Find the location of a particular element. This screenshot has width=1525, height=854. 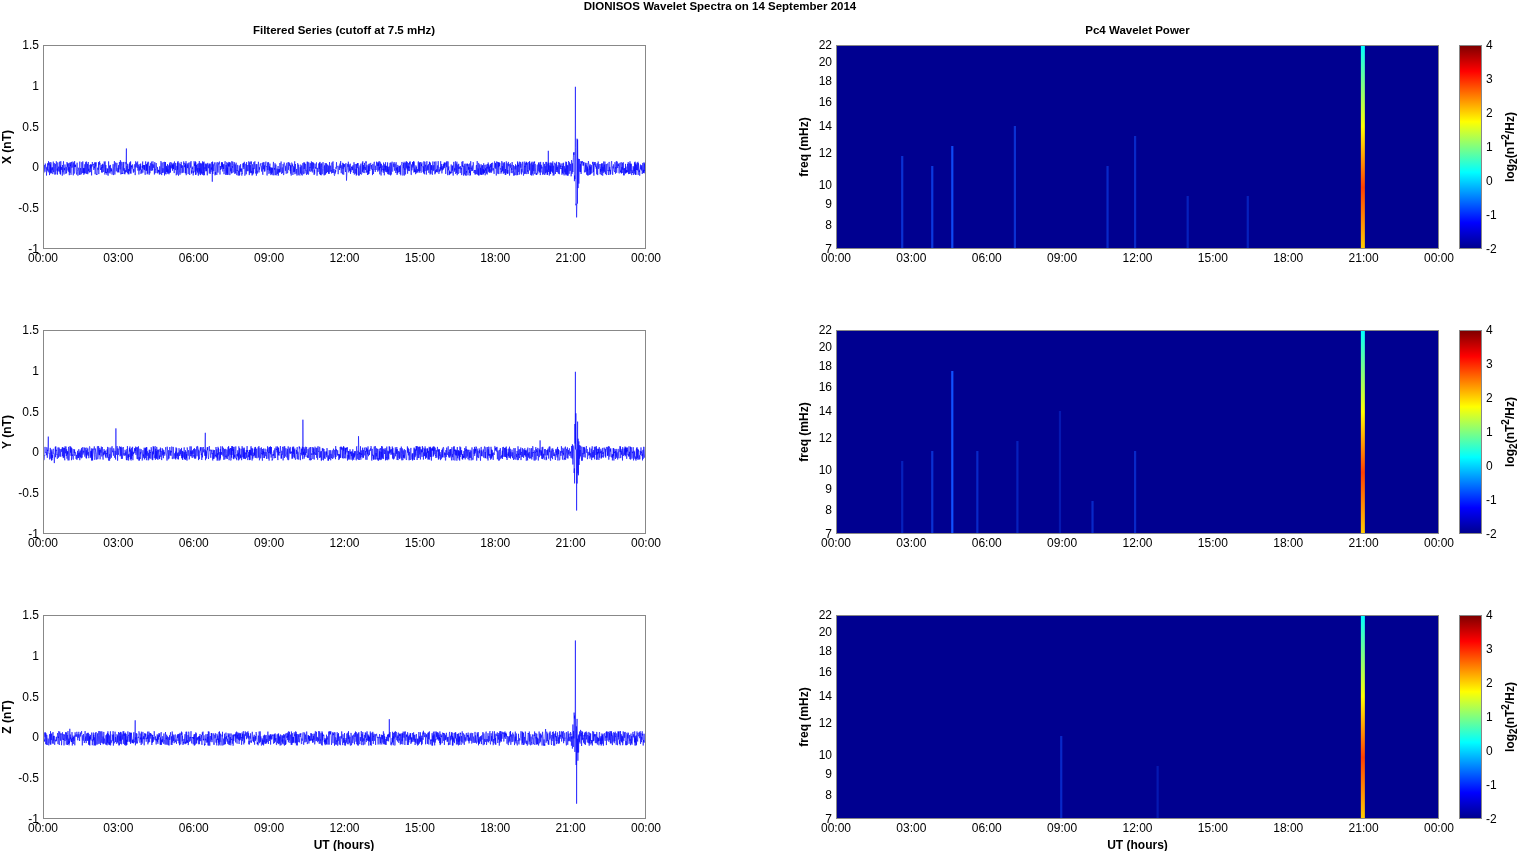

figure-title: DIONISOS Wavelet Spectra on 14 September 2014 is located at coordinates (720, 6).